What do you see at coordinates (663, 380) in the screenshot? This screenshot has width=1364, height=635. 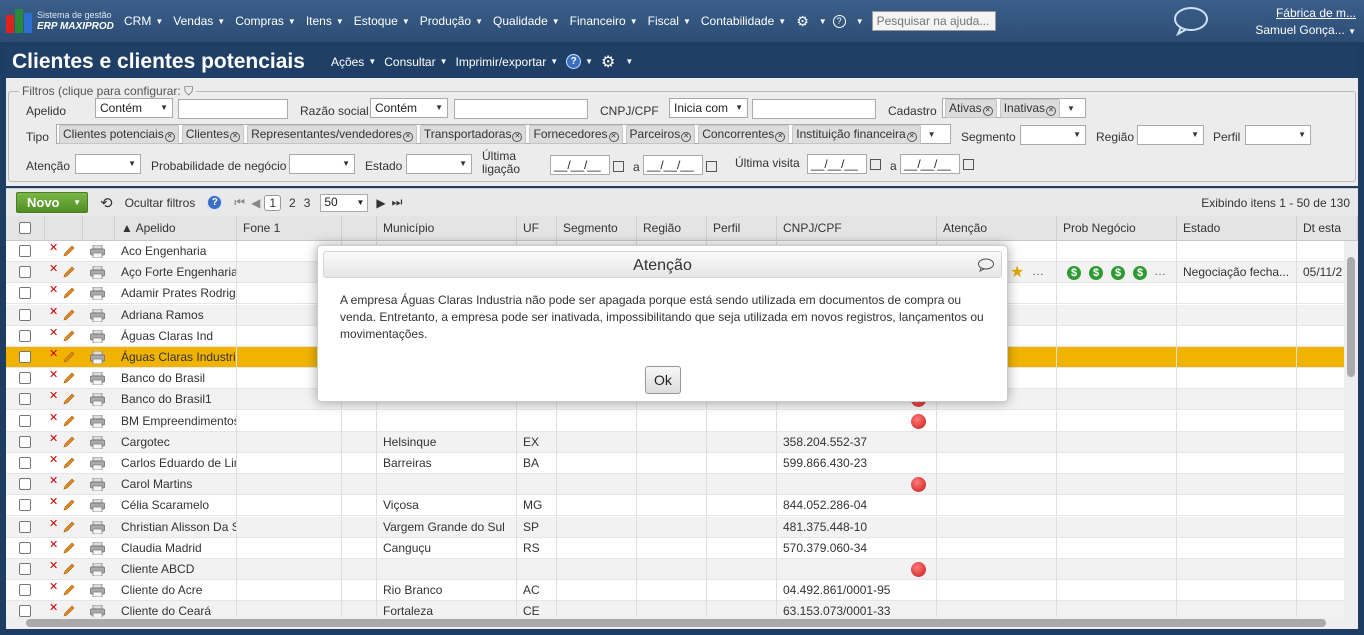 I see `ok-button: Ok` at bounding box center [663, 380].